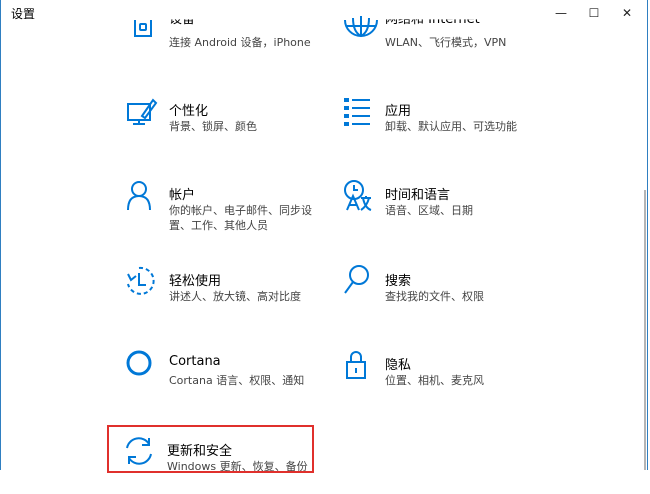 The image size is (650, 494). What do you see at coordinates (361, 114) in the screenshot?
I see `apps-list-icon` at bounding box center [361, 114].